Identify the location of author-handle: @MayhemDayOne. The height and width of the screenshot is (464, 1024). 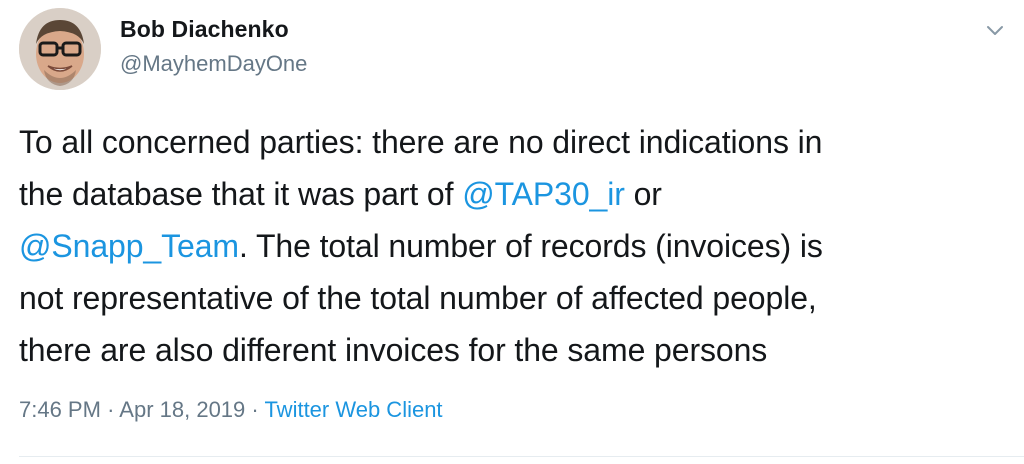
(213, 64).